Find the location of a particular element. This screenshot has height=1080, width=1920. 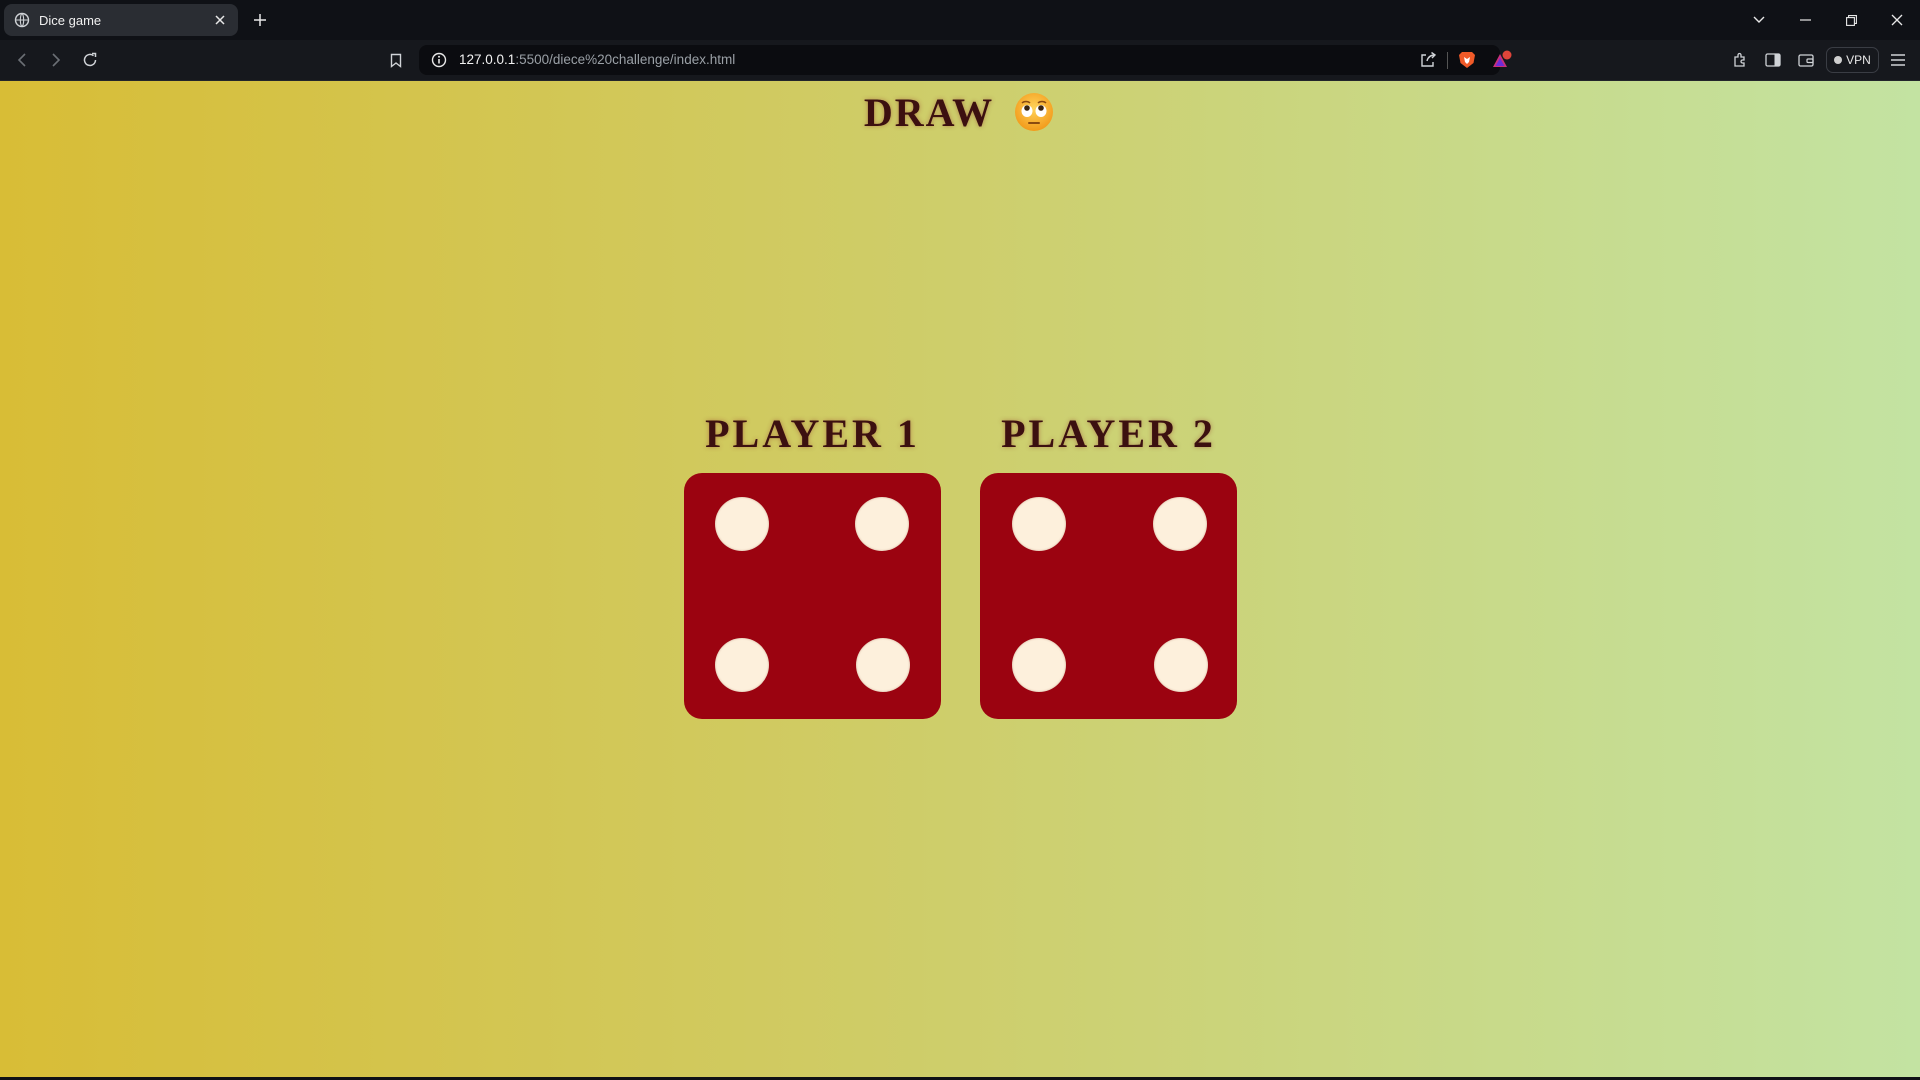

player-2-die is located at coordinates (1108, 596).